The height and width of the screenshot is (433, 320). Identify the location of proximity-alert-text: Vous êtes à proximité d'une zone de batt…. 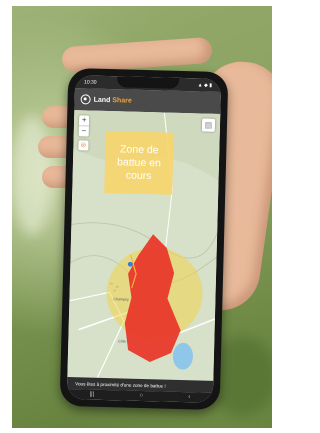
(120, 384).